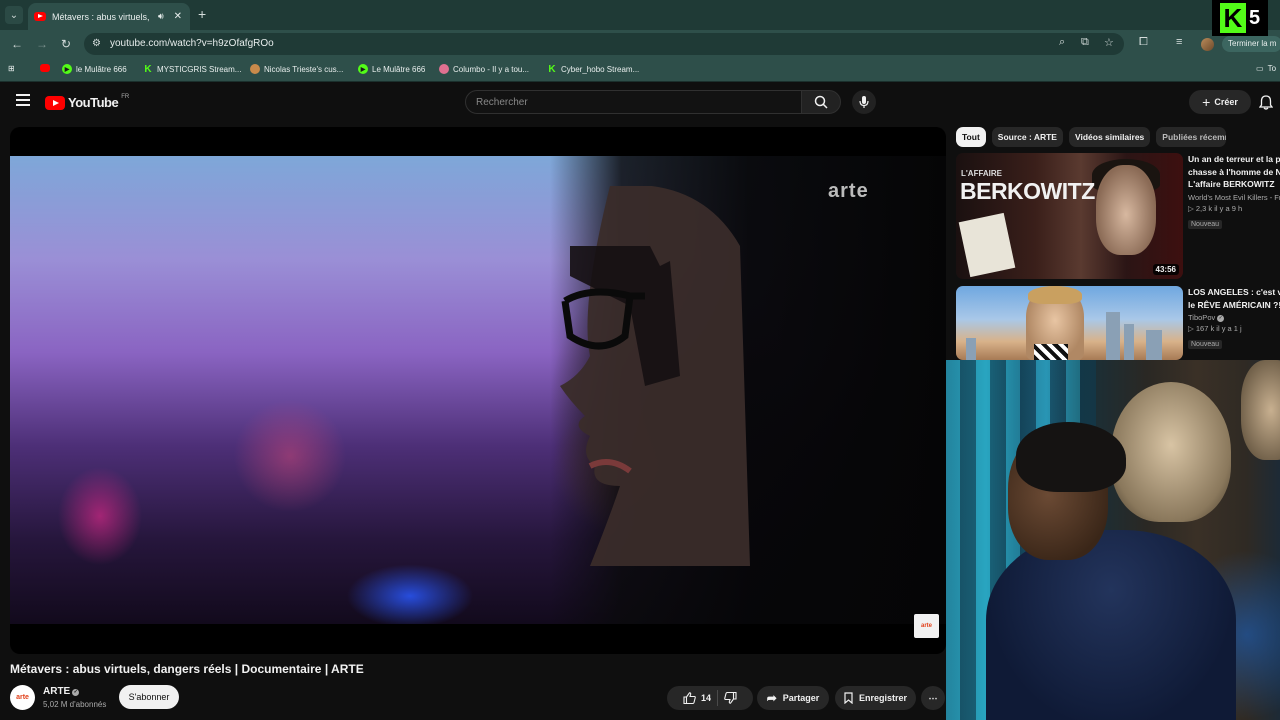  Describe the element at coordinates (1109, 42) in the screenshot. I see `bookmark-star-icon: ☆` at that location.